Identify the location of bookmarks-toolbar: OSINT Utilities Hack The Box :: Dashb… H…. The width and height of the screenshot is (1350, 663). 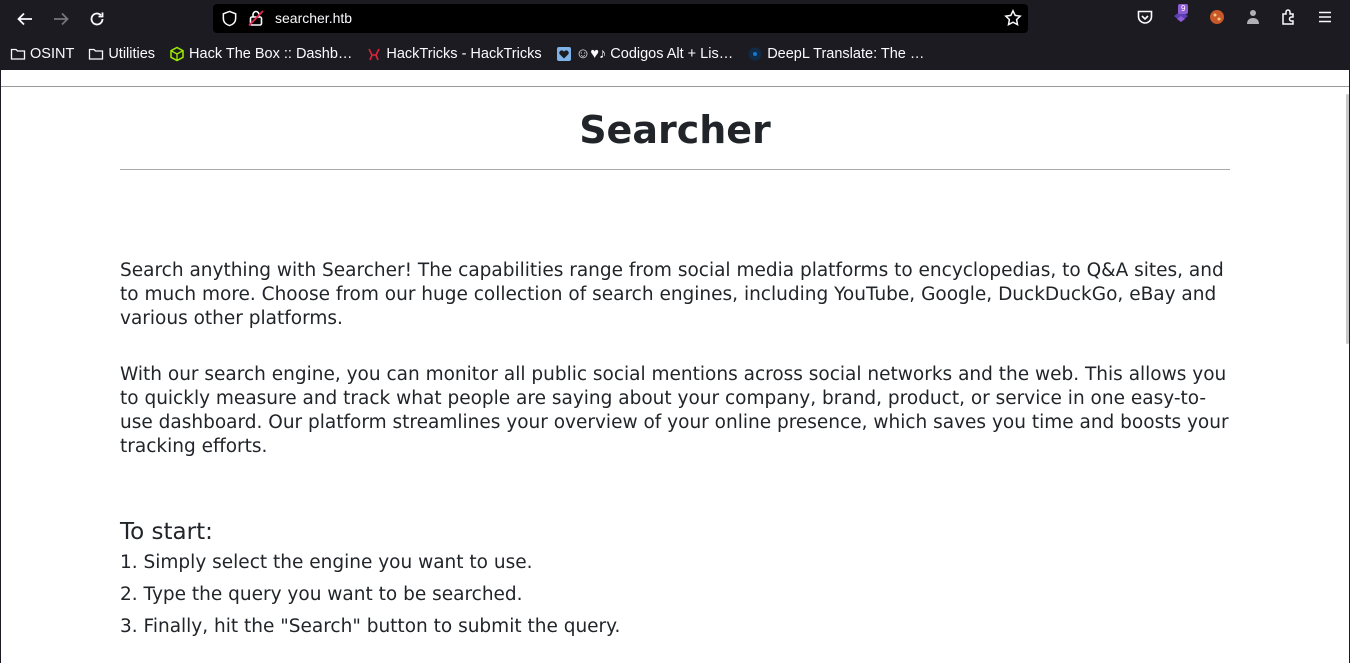
(675, 54).